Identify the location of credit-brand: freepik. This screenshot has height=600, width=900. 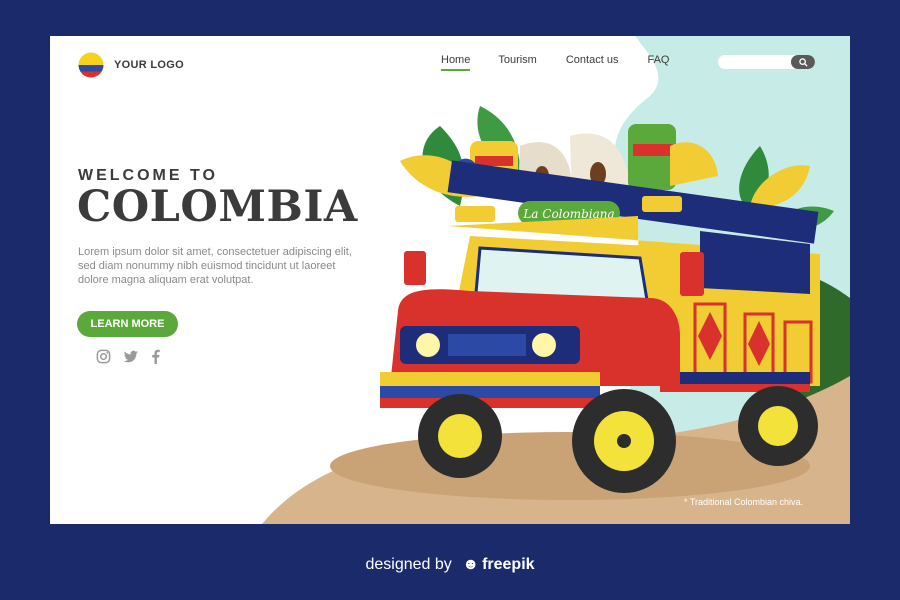
(508, 564).